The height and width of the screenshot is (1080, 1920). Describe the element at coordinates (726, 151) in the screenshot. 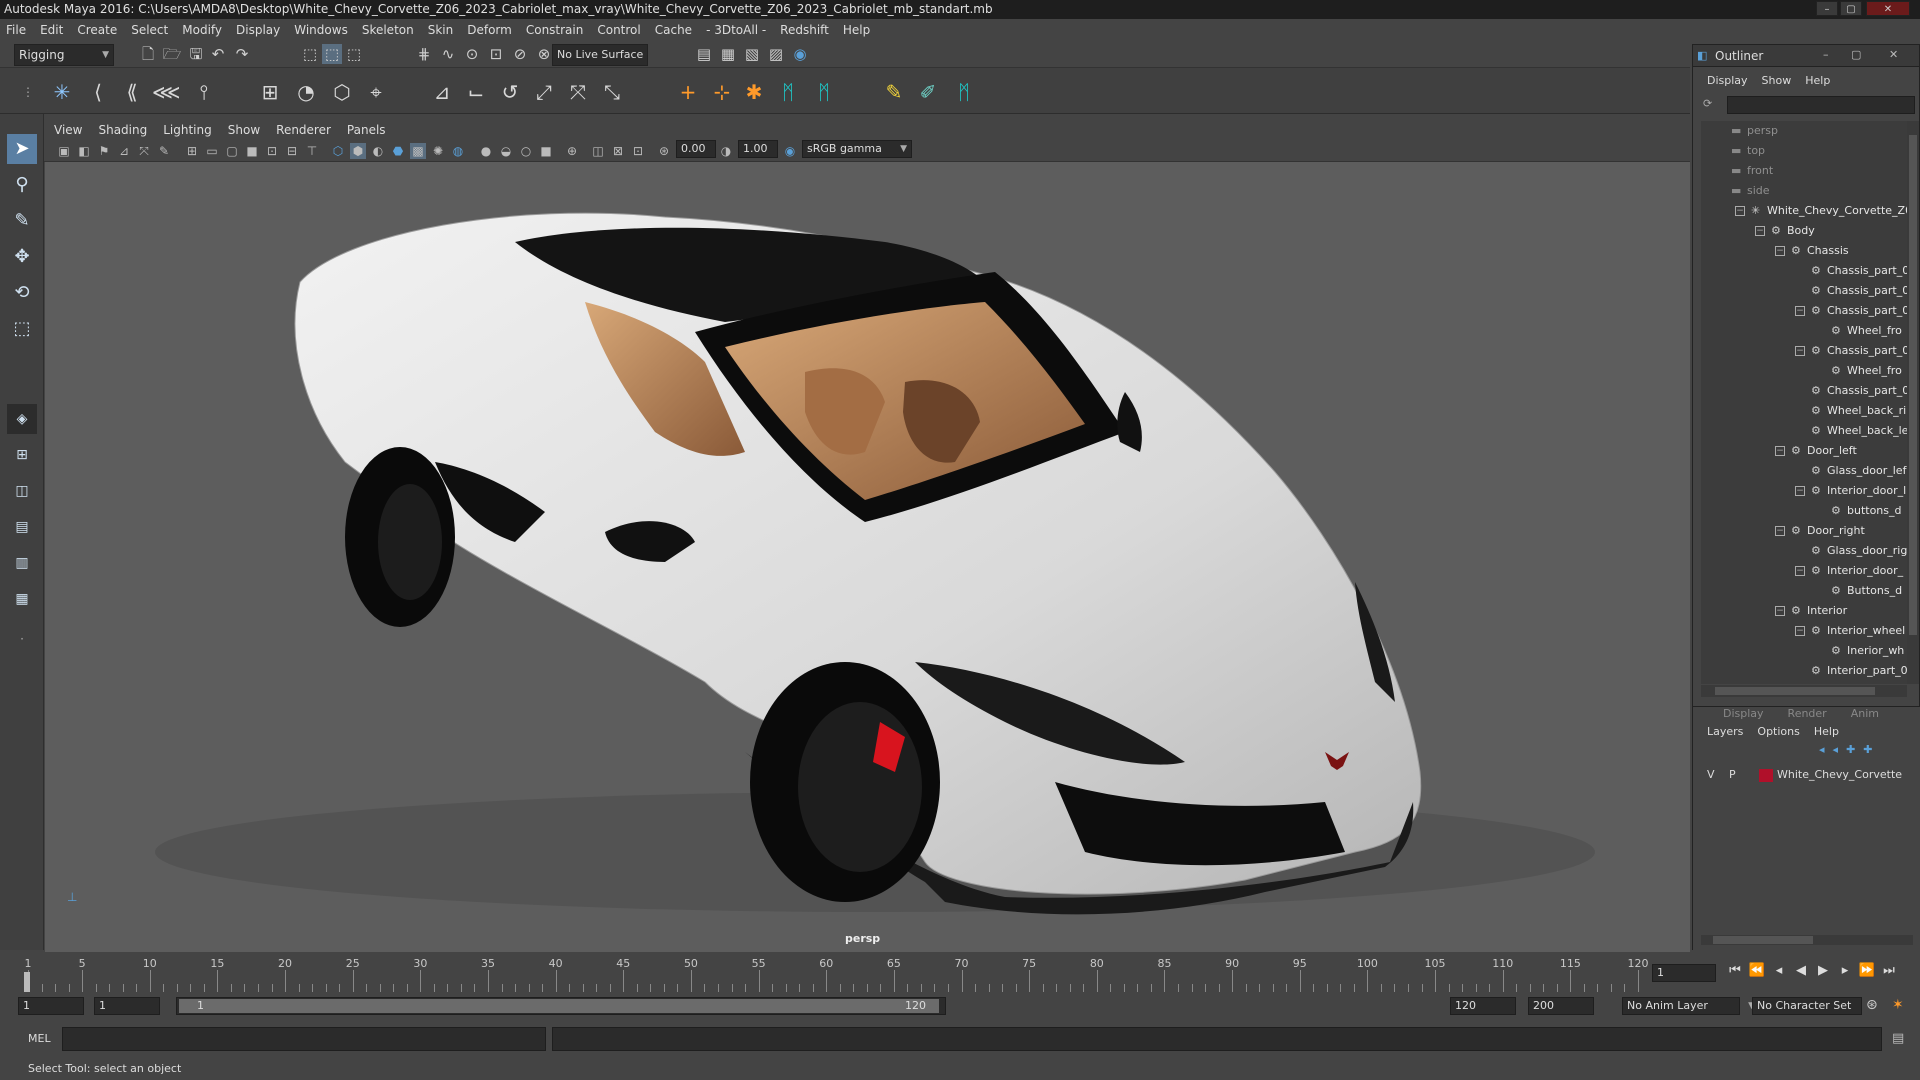

I see `gamma-icon: ◑` at that location.